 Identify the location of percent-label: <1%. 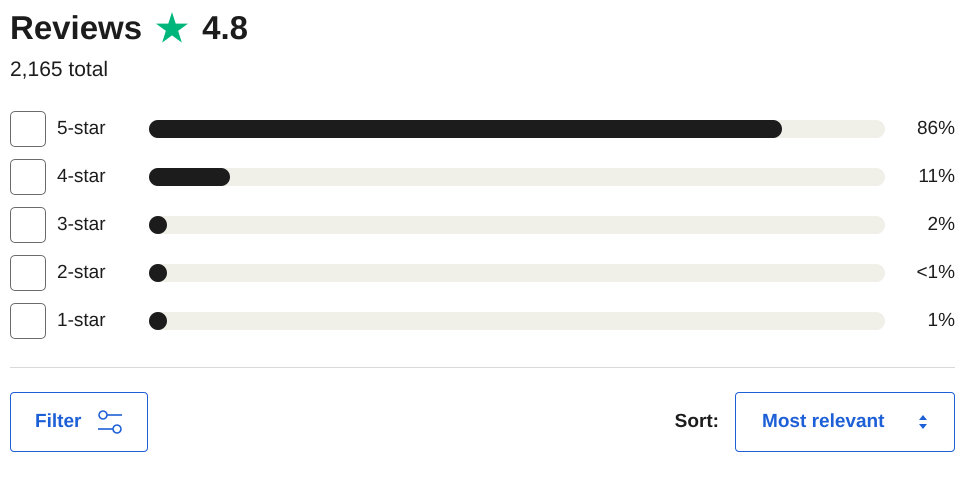
(935, 272).